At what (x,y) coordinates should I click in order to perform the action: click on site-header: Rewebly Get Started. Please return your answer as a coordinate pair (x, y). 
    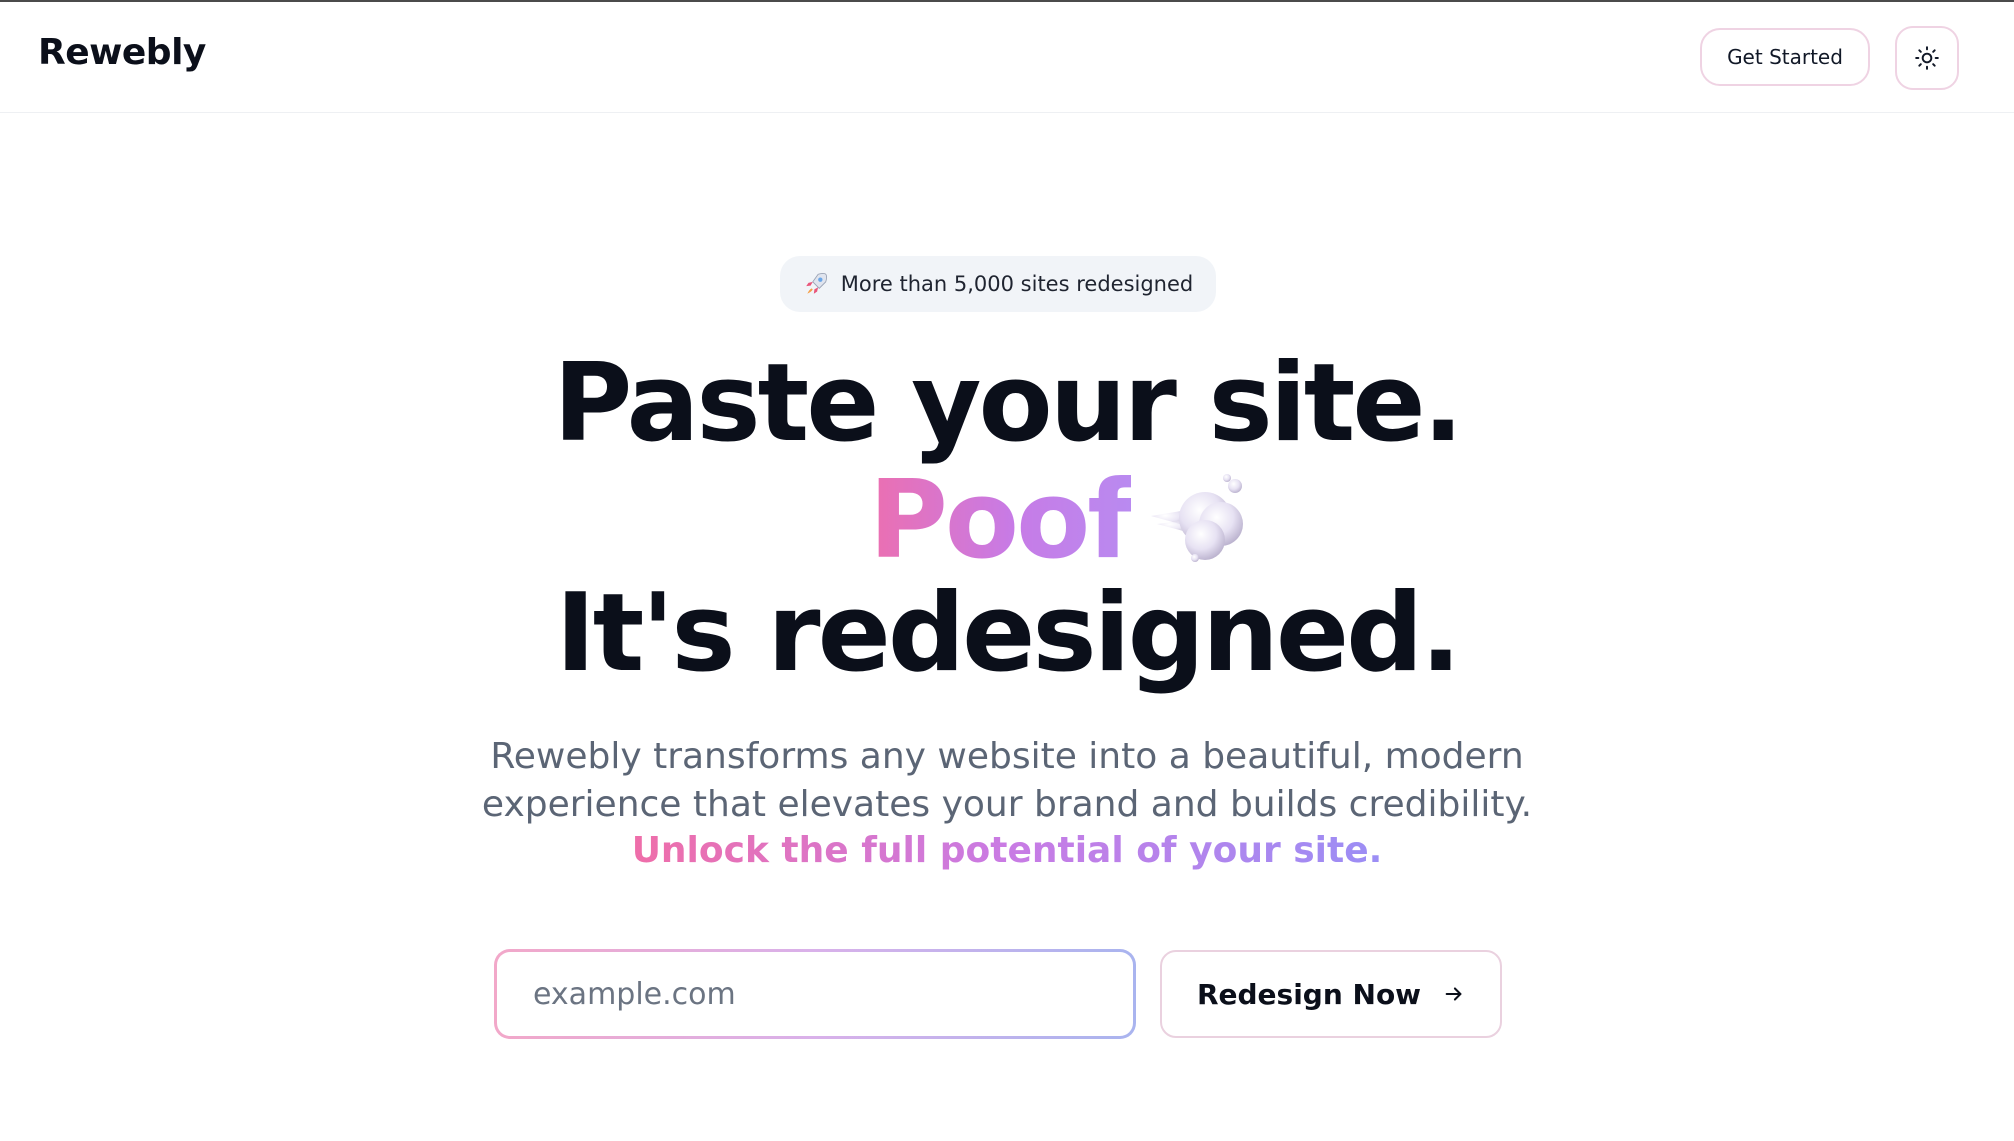
    Looking at the image, I should click on (1007, 57).